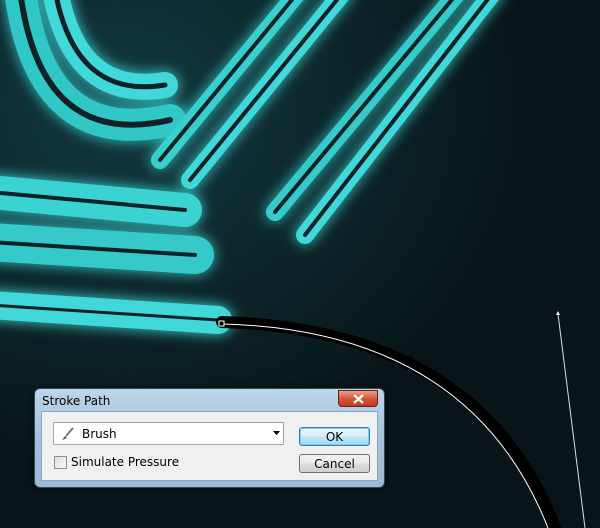 This screenshot has height=528, width=600. Describe the element at coordinates (99, 434) in the screenshot. I see `tool-select-value: Brush` at that location.